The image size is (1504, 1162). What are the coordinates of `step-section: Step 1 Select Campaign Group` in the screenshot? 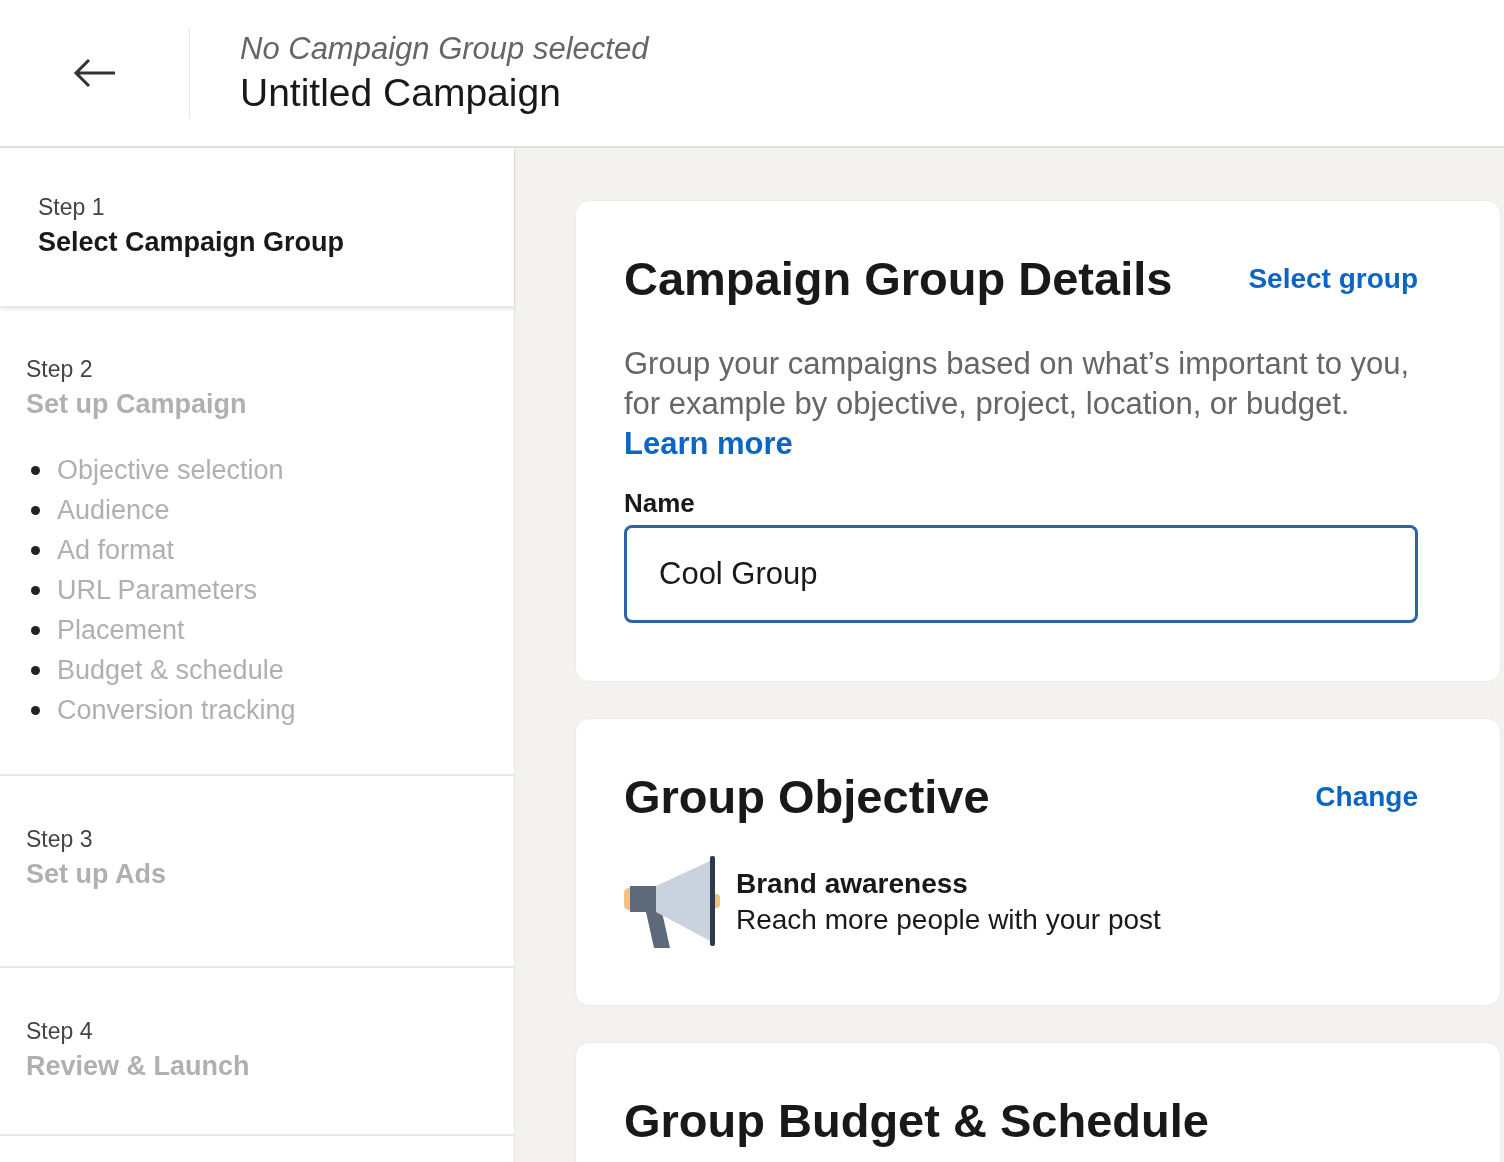 It's located at (257, 228).